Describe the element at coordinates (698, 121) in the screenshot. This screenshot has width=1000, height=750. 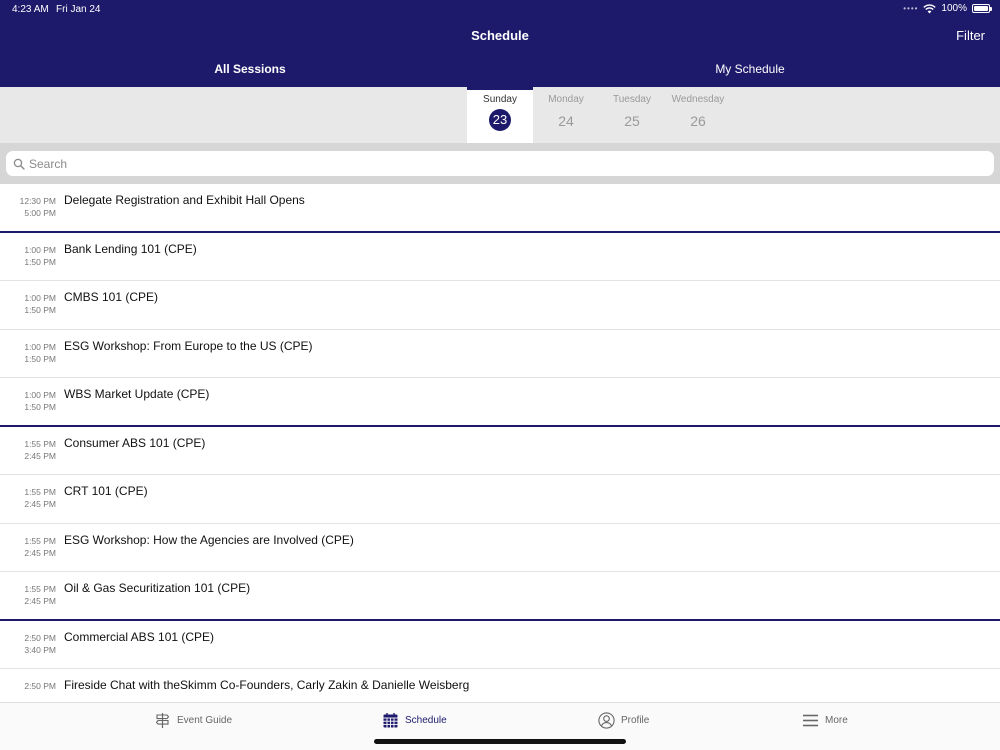
I see `day-number: 26` at that location.